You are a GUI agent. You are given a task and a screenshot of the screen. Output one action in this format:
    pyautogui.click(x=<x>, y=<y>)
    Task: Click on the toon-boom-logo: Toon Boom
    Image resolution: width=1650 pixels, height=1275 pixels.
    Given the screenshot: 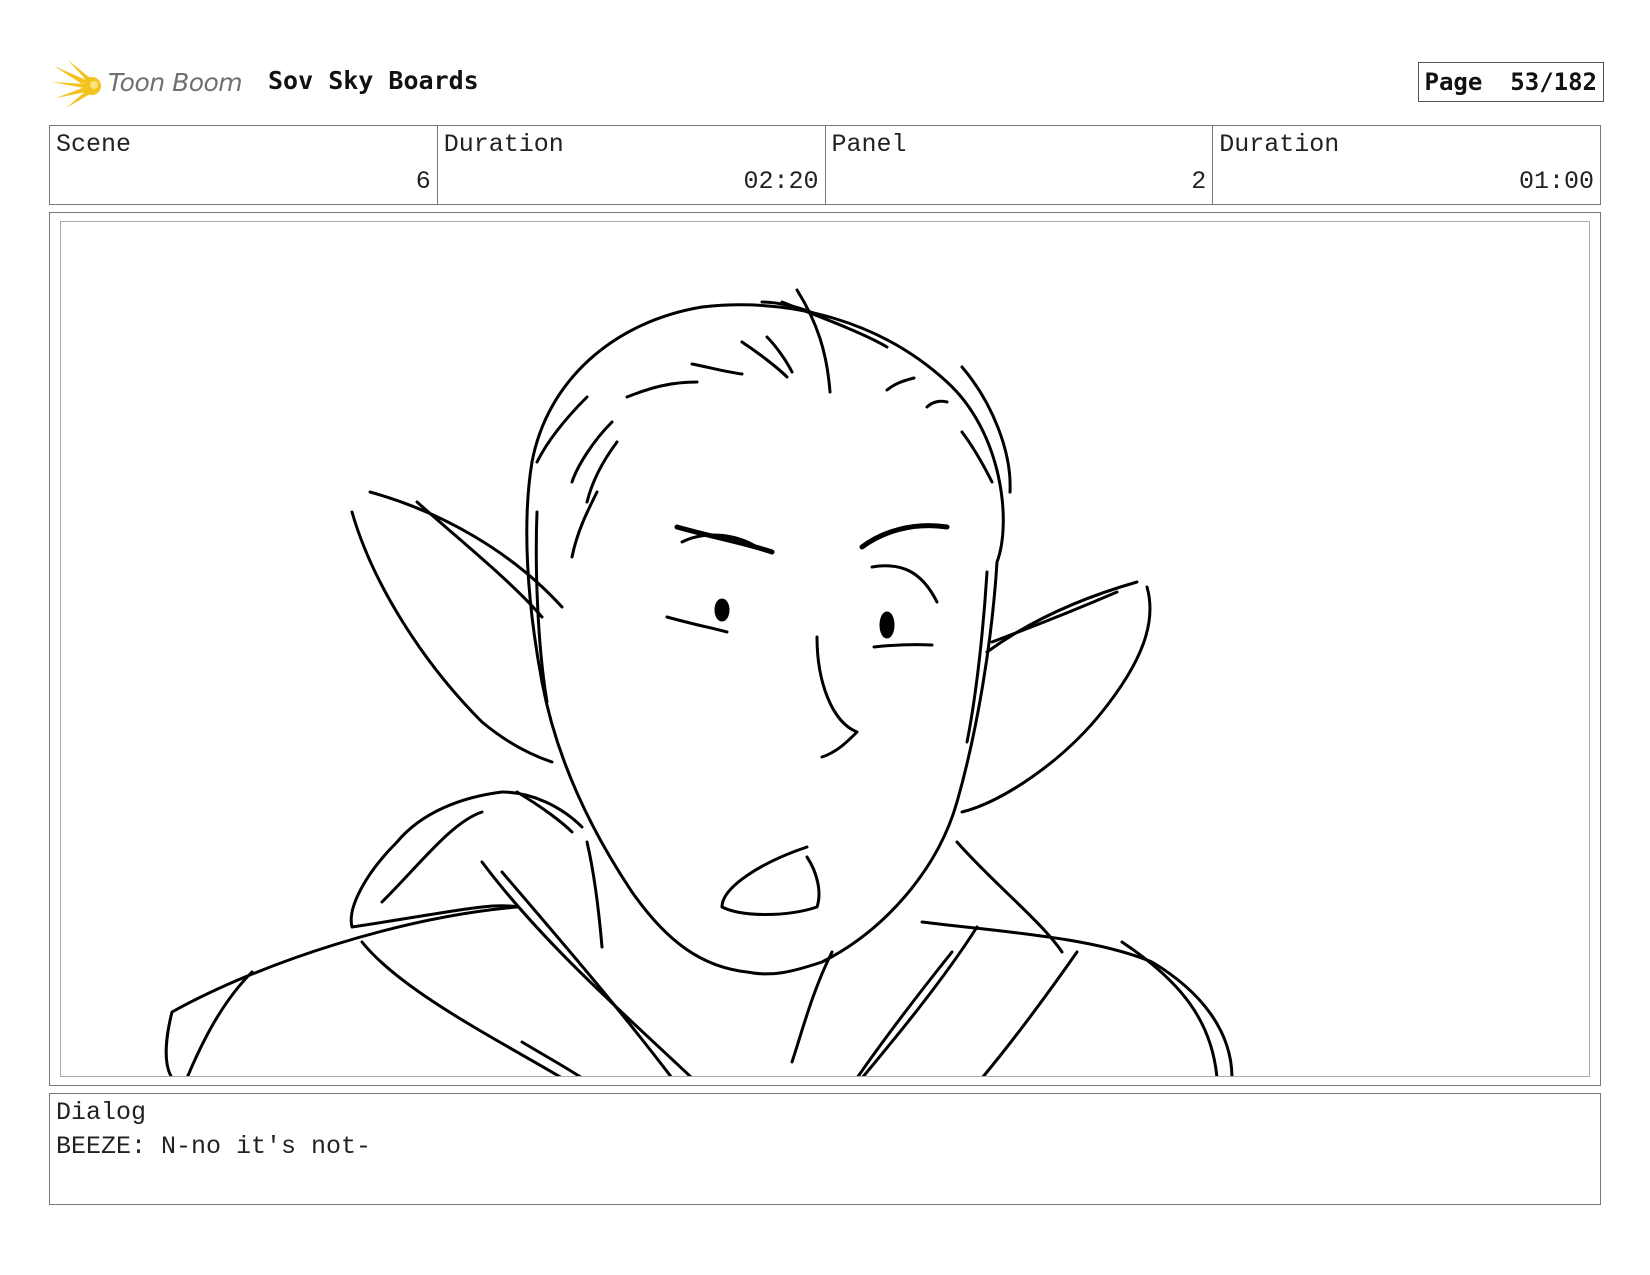 What is the action you would take?
    pyautogui.click(x=152, y=84)
    